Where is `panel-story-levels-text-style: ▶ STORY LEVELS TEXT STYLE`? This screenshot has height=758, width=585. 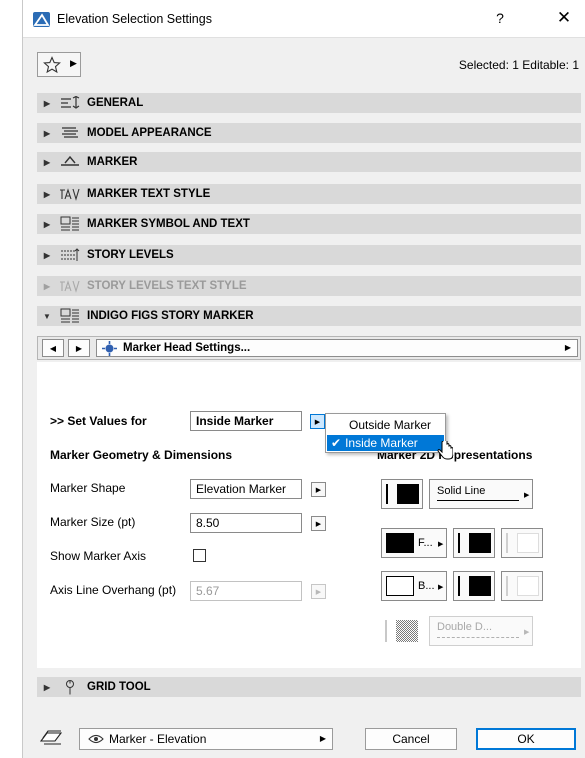
panel-story-levels-text-style: ▶ STORY LEVELS TEXT STYLE is located at coordinates (309, 286).